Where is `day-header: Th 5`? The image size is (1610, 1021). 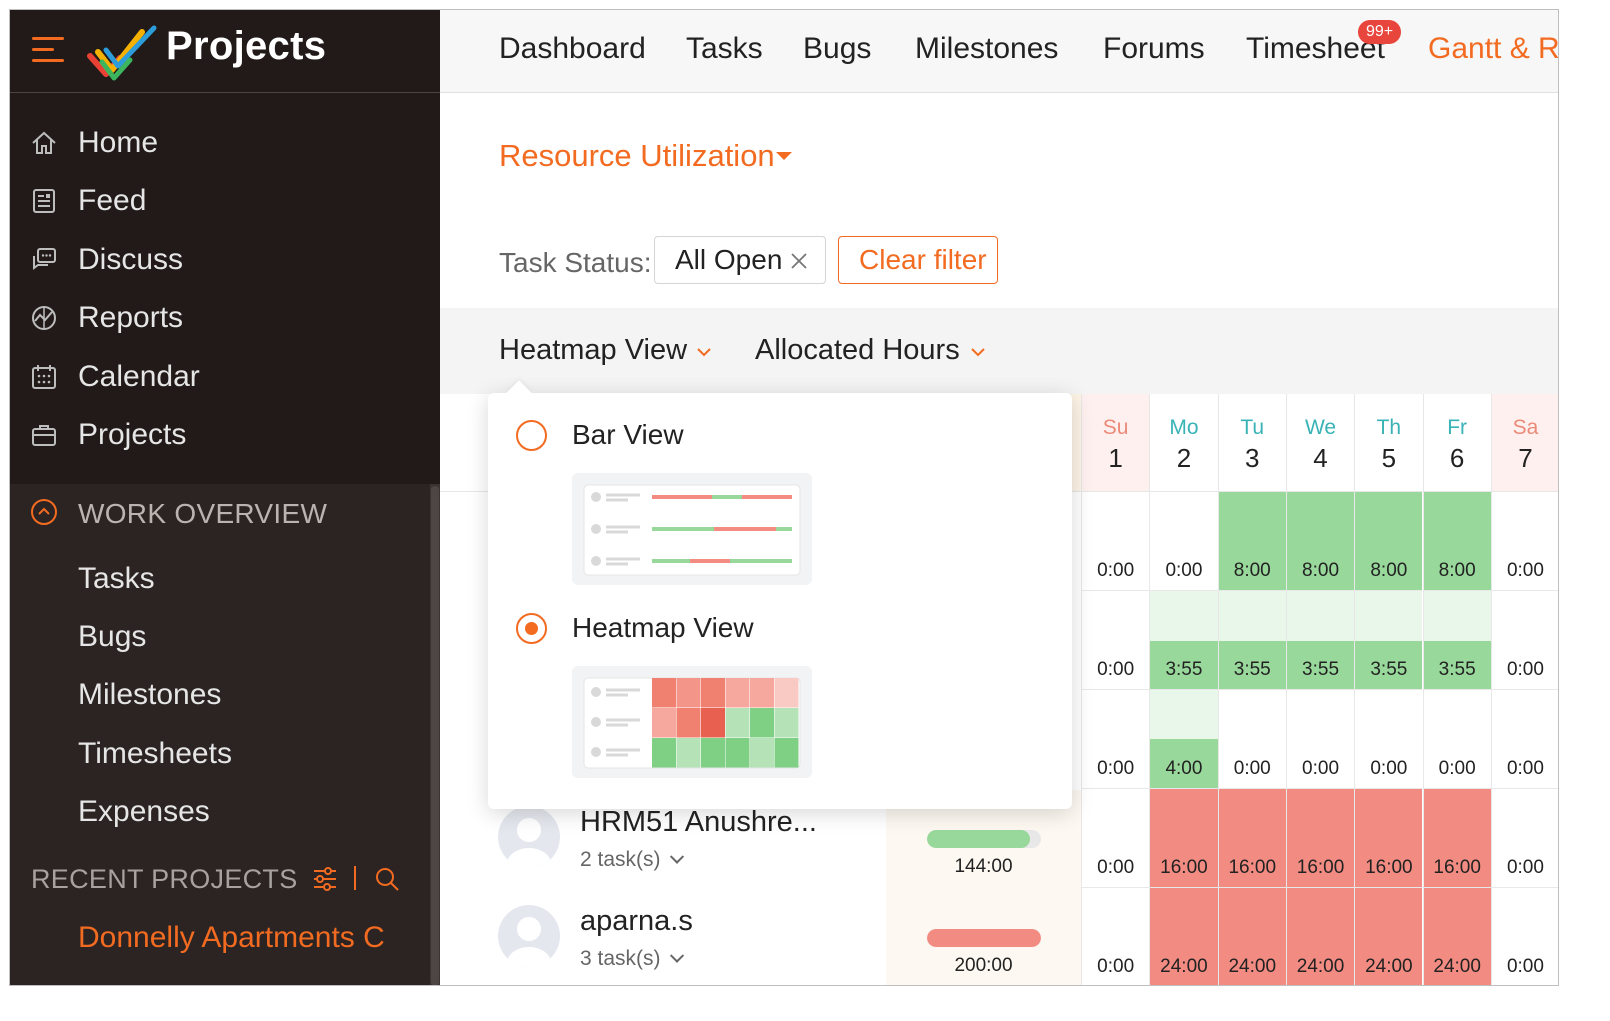
day-header: Th 5 is located at coordinates (1388, 442).